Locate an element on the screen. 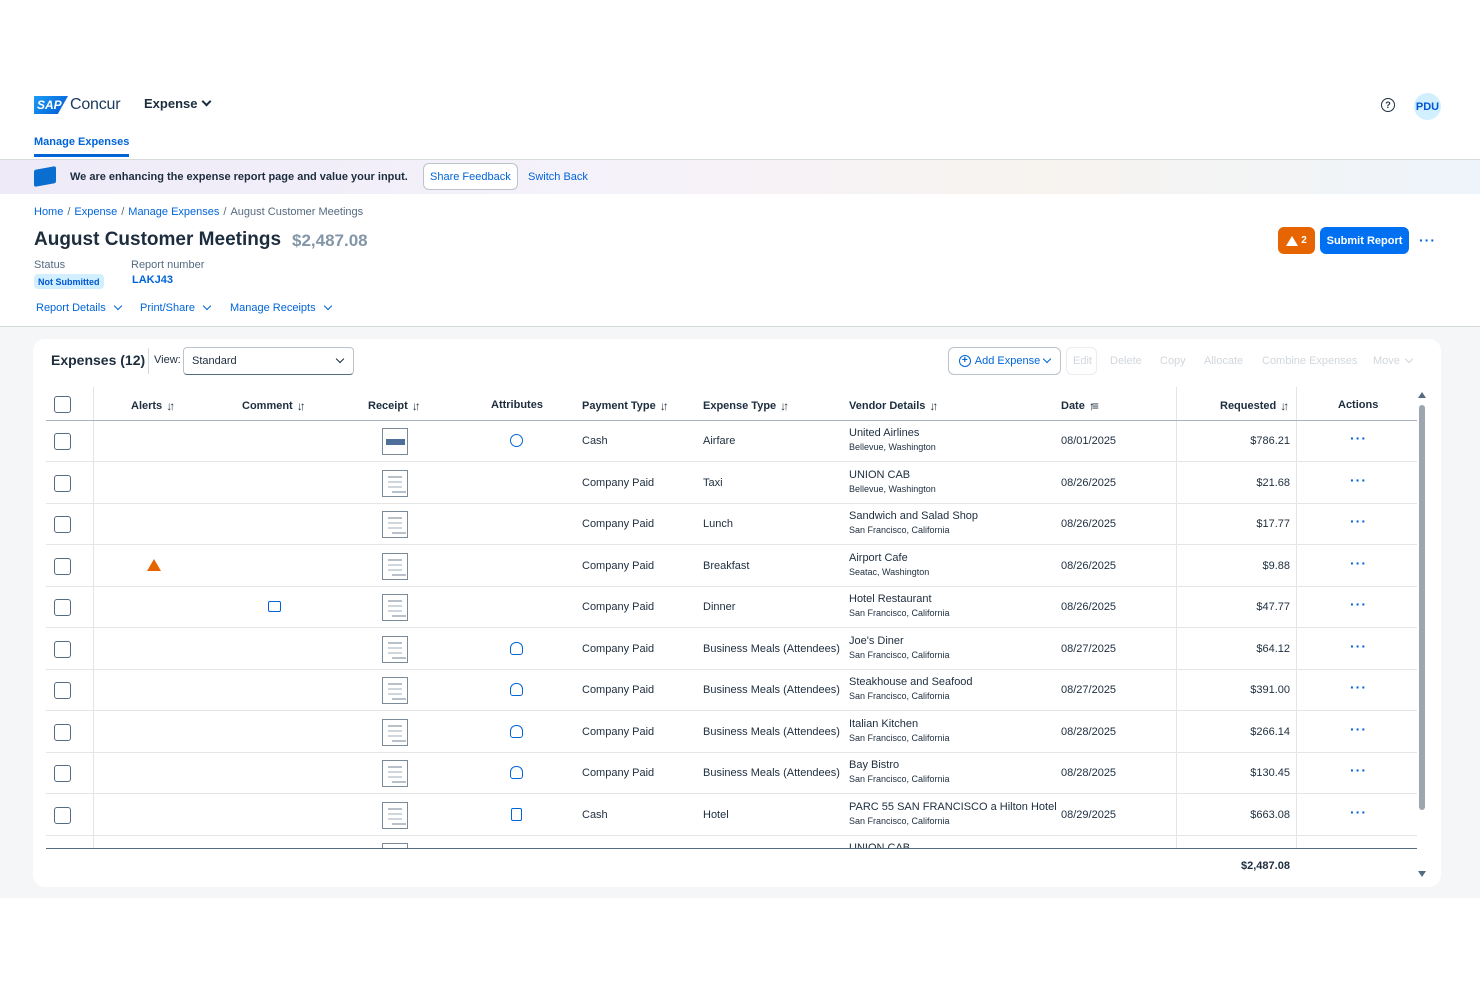  breadcrumb-manage-expenses: Manage Expenses is located at coordinates (173, 212).